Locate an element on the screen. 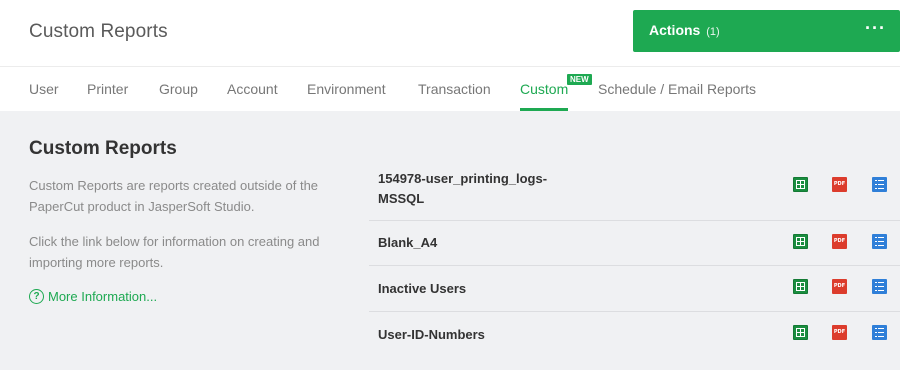 The height and width of the screenshot is (370, 900). report-name: 154978-user_printing_logs-MSSQL is located at coordinates (478, 189).